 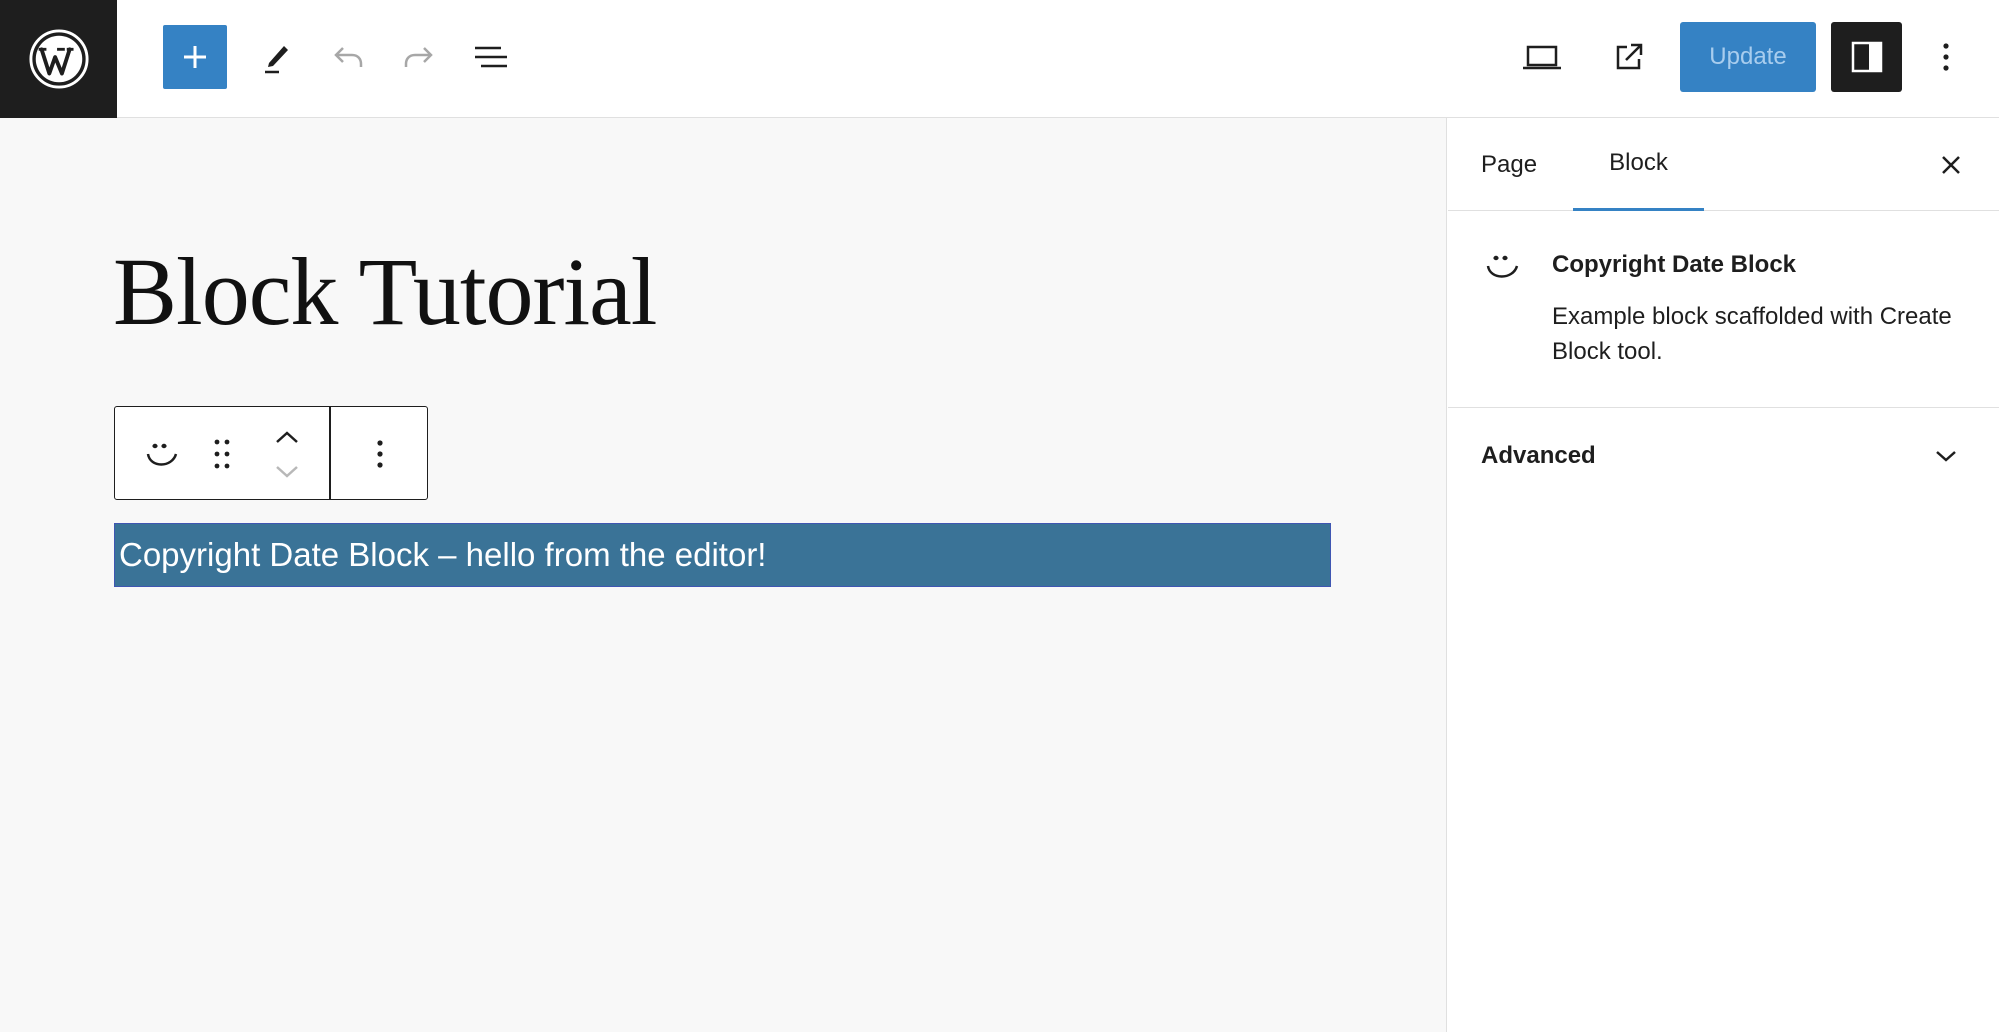 I want to click on wordpress-logo-button, so click(x=58, y=59).